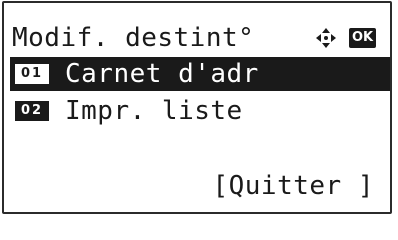 This screenshot has width=398, height=240. What do you see at coordinates (162, 74) in the screenshot?
I see `menu-item-label: Carnet d'adr` at bounding box center [162, 74].